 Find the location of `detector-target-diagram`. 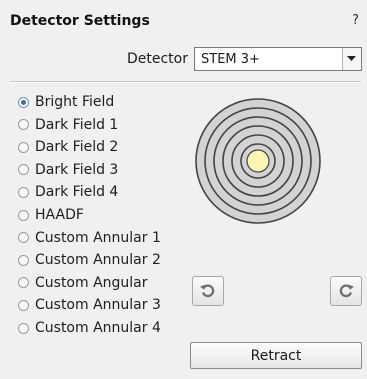

detector-target-diagram is located at coordinates (258, 161).